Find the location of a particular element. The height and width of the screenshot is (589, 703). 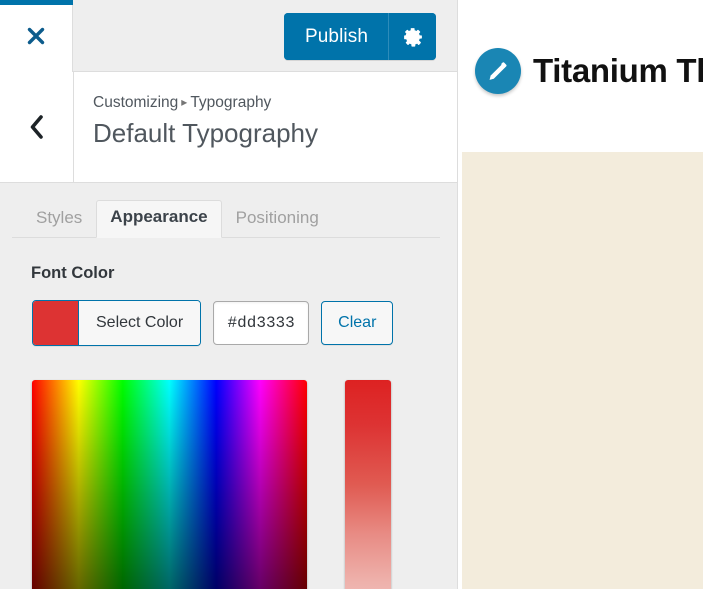

publish-settings-button is located at coordinates (412, 36).